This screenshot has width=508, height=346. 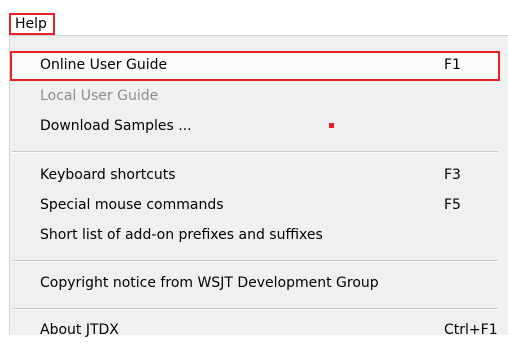 I want to click on menu-item-label: Keyboard shortcuts, so click(x=108, y=175).